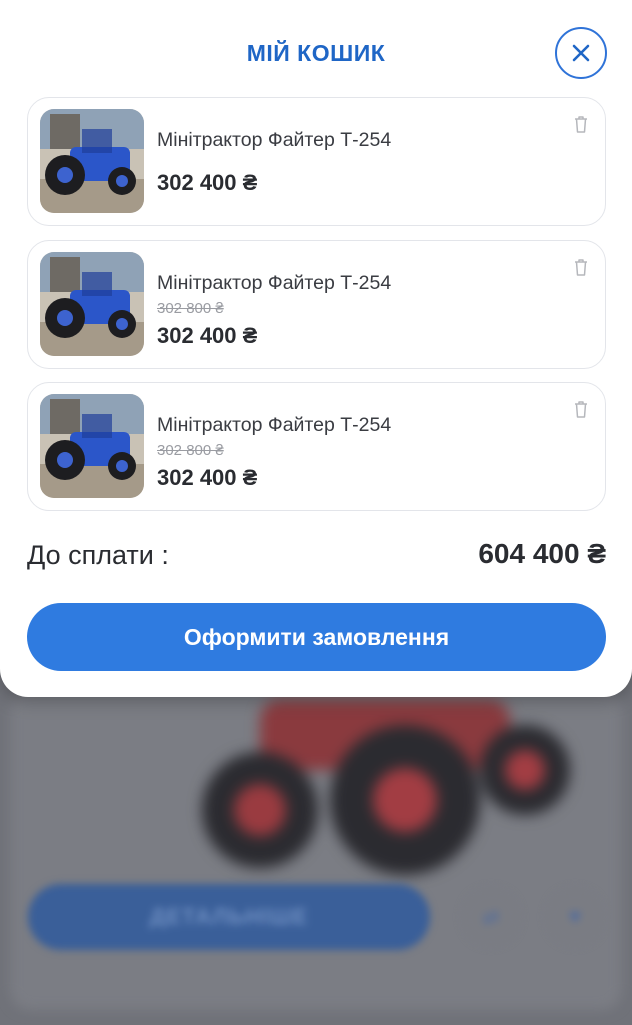  What do you see at coordinates (98, 555) in the screenshot?
I see `total-label: До сплати :` at bounding box center [98, 555].